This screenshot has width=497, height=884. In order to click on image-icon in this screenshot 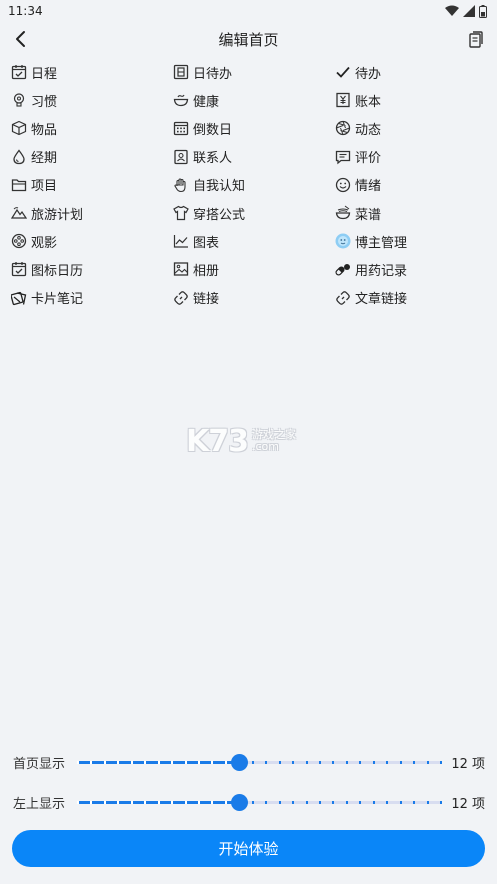, I will do `click(180, 269)`.